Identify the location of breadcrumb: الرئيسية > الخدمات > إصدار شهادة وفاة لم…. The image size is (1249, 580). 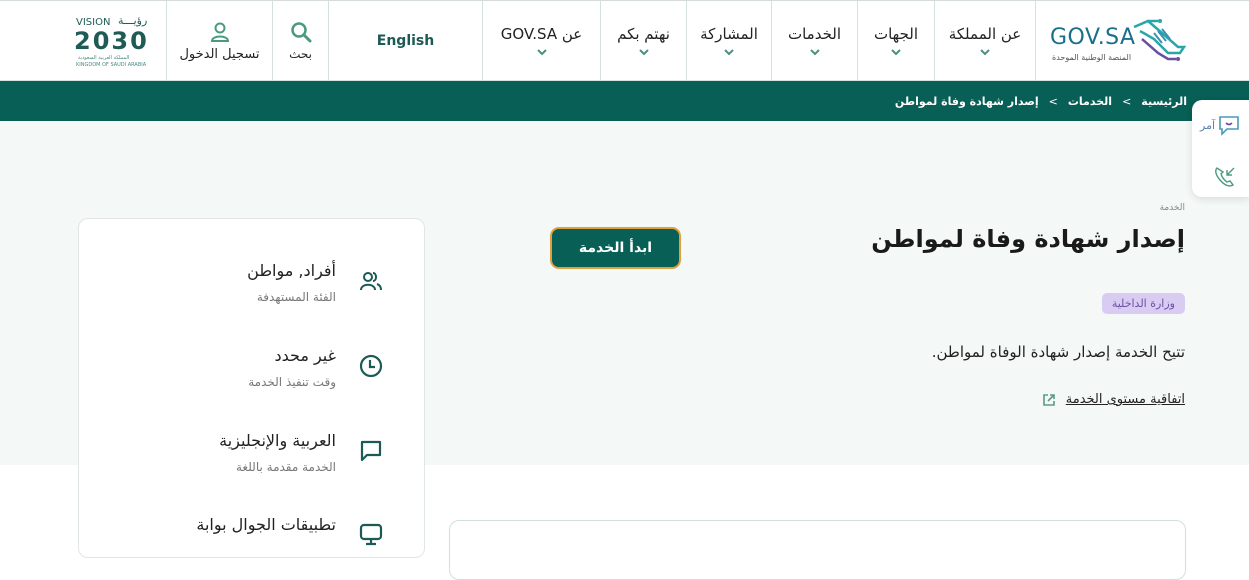
(1041, 101).